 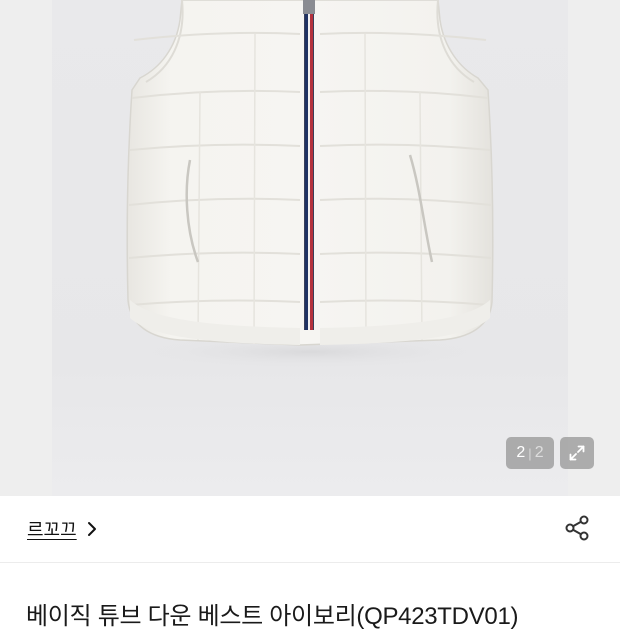 I want to click on product-title: 베이직 튜브 다운 베스트 아이보리(QP423TDV01), so click(x=272, y=616).